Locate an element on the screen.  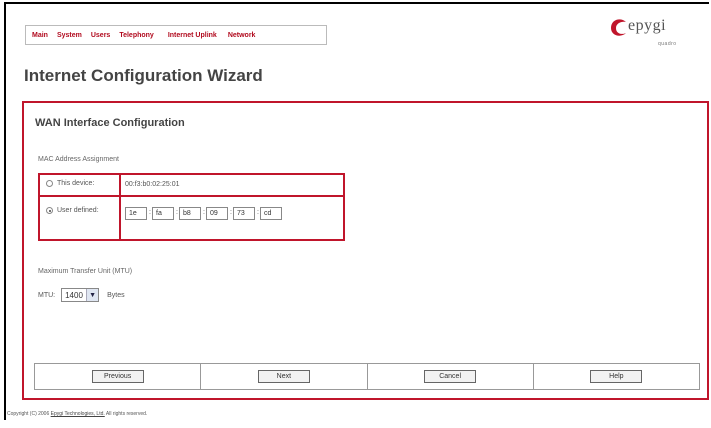
chevron-down-icon: ▼ is located at coordinates (92, 295).